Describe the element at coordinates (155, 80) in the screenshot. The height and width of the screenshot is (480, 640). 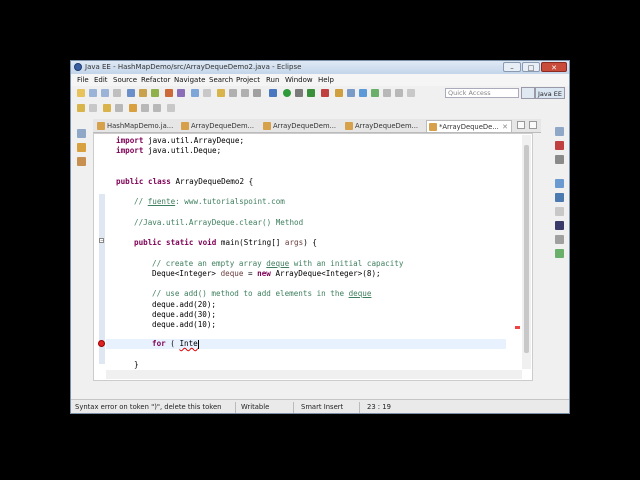
I see `menu-refactor: Refactor` at that location.